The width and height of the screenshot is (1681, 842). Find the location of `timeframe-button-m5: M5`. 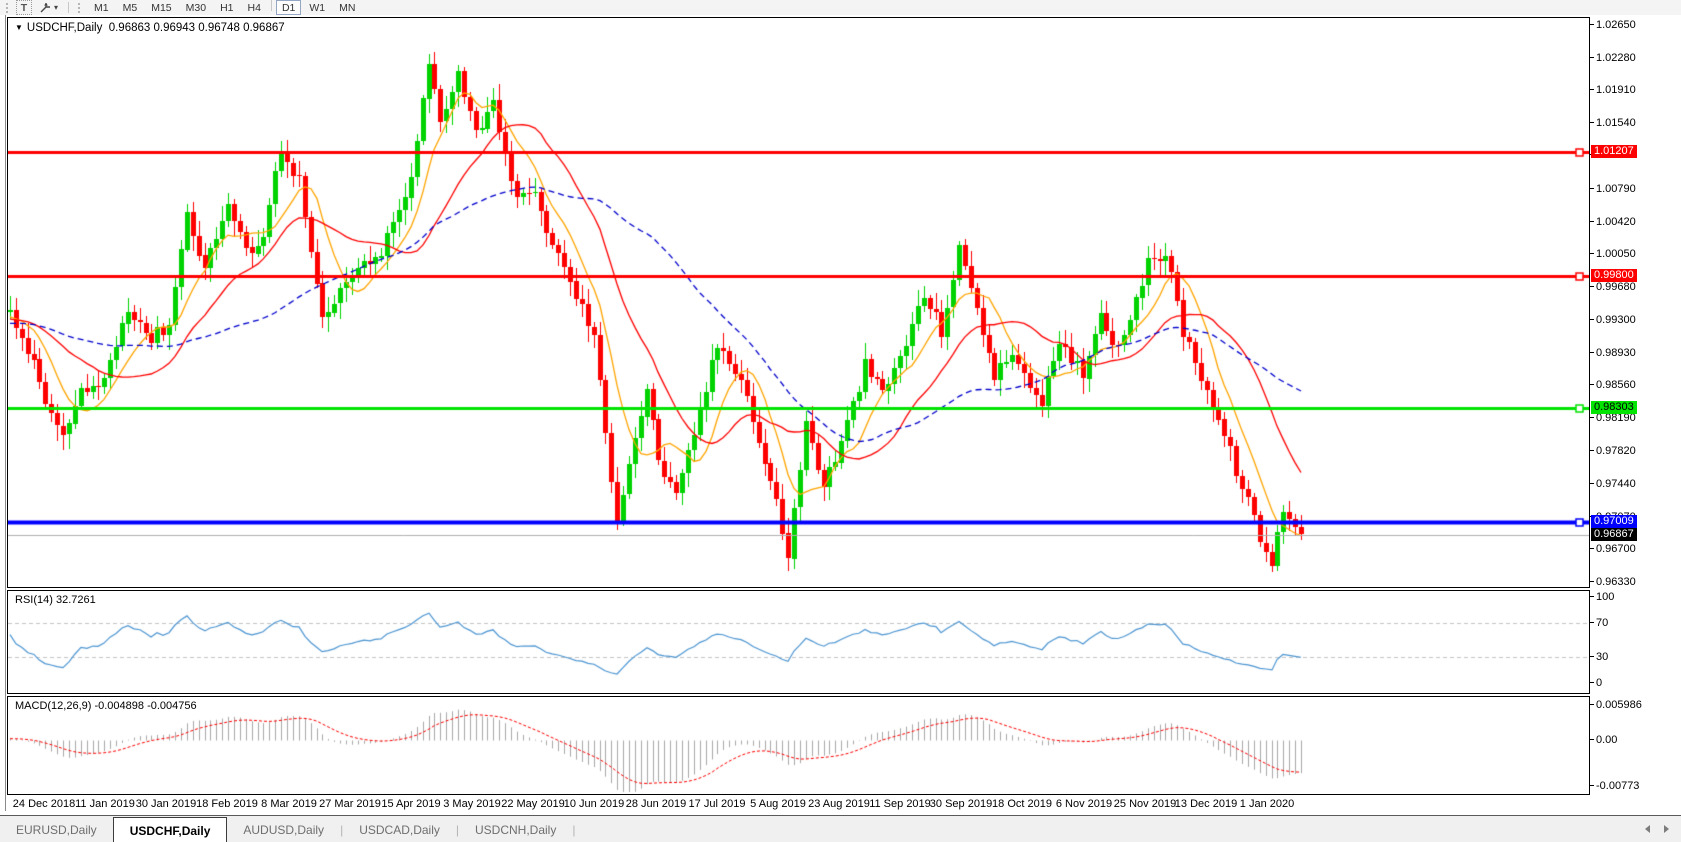

timeframe-button-m5: M5 is located at coordinates (130, 7).